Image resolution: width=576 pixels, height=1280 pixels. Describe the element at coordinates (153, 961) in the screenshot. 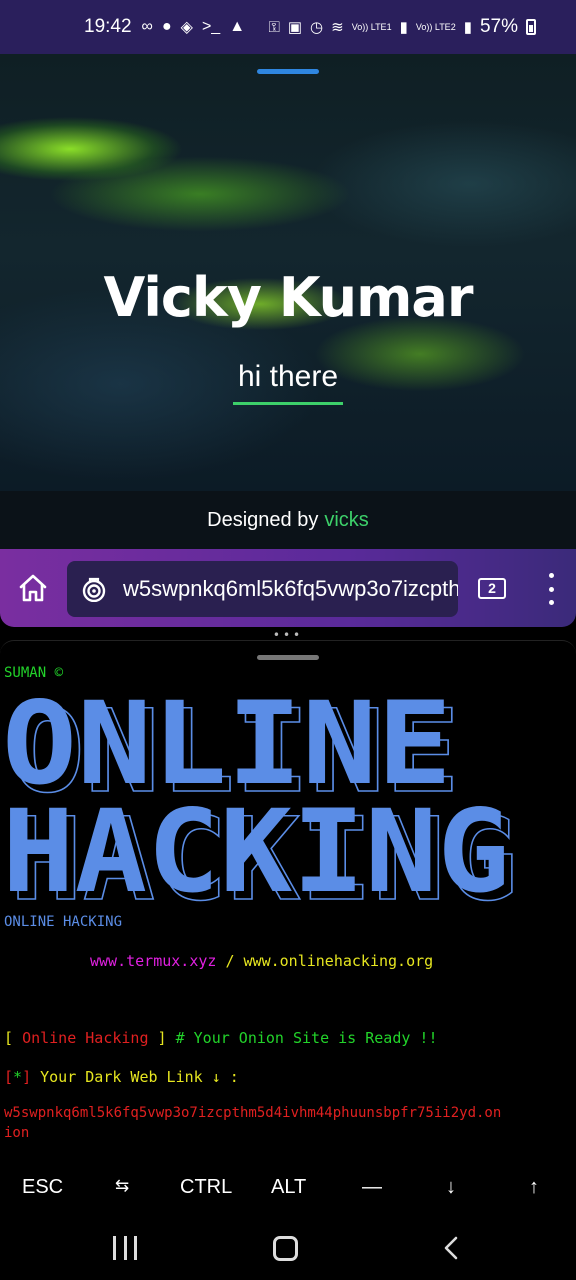

I see `site-link-termux: www.termux.xyz` at that location.